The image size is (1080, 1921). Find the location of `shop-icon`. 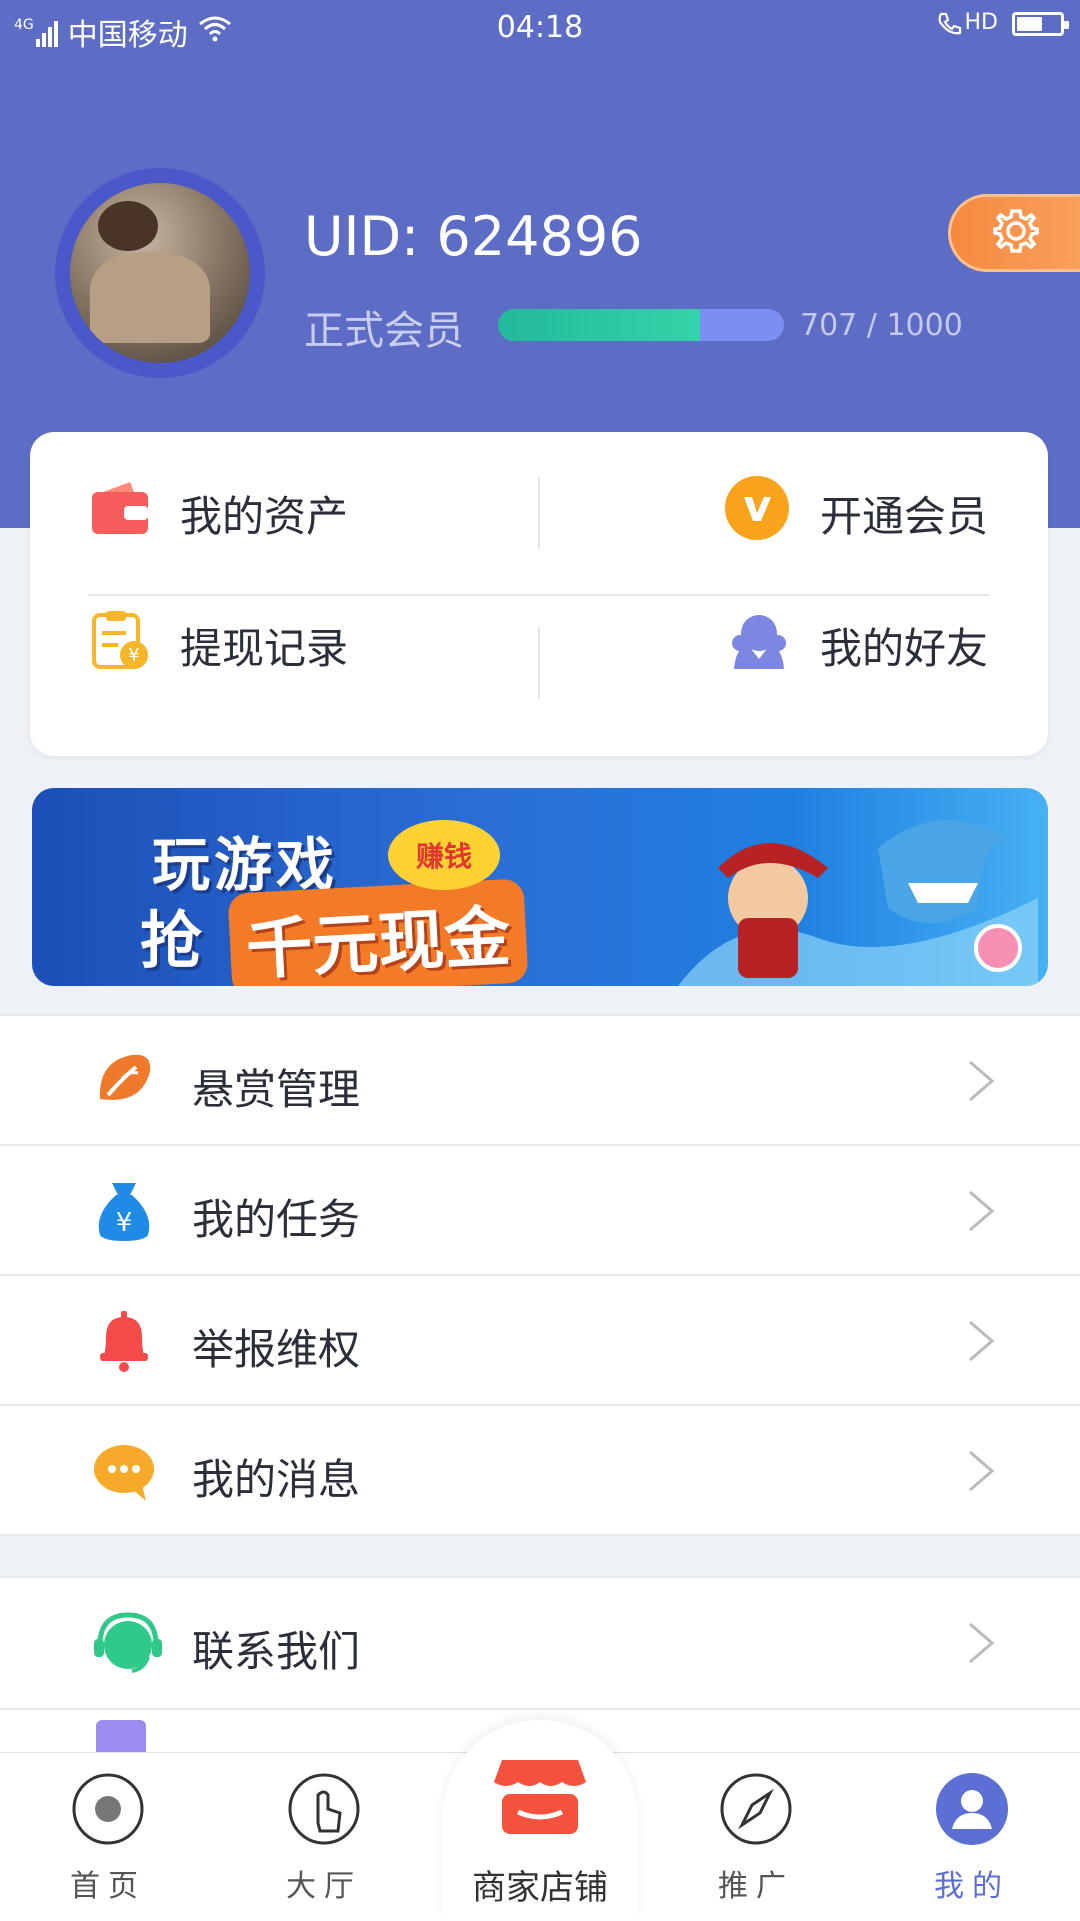

shop-icon is located at coordinates (540, 1797).